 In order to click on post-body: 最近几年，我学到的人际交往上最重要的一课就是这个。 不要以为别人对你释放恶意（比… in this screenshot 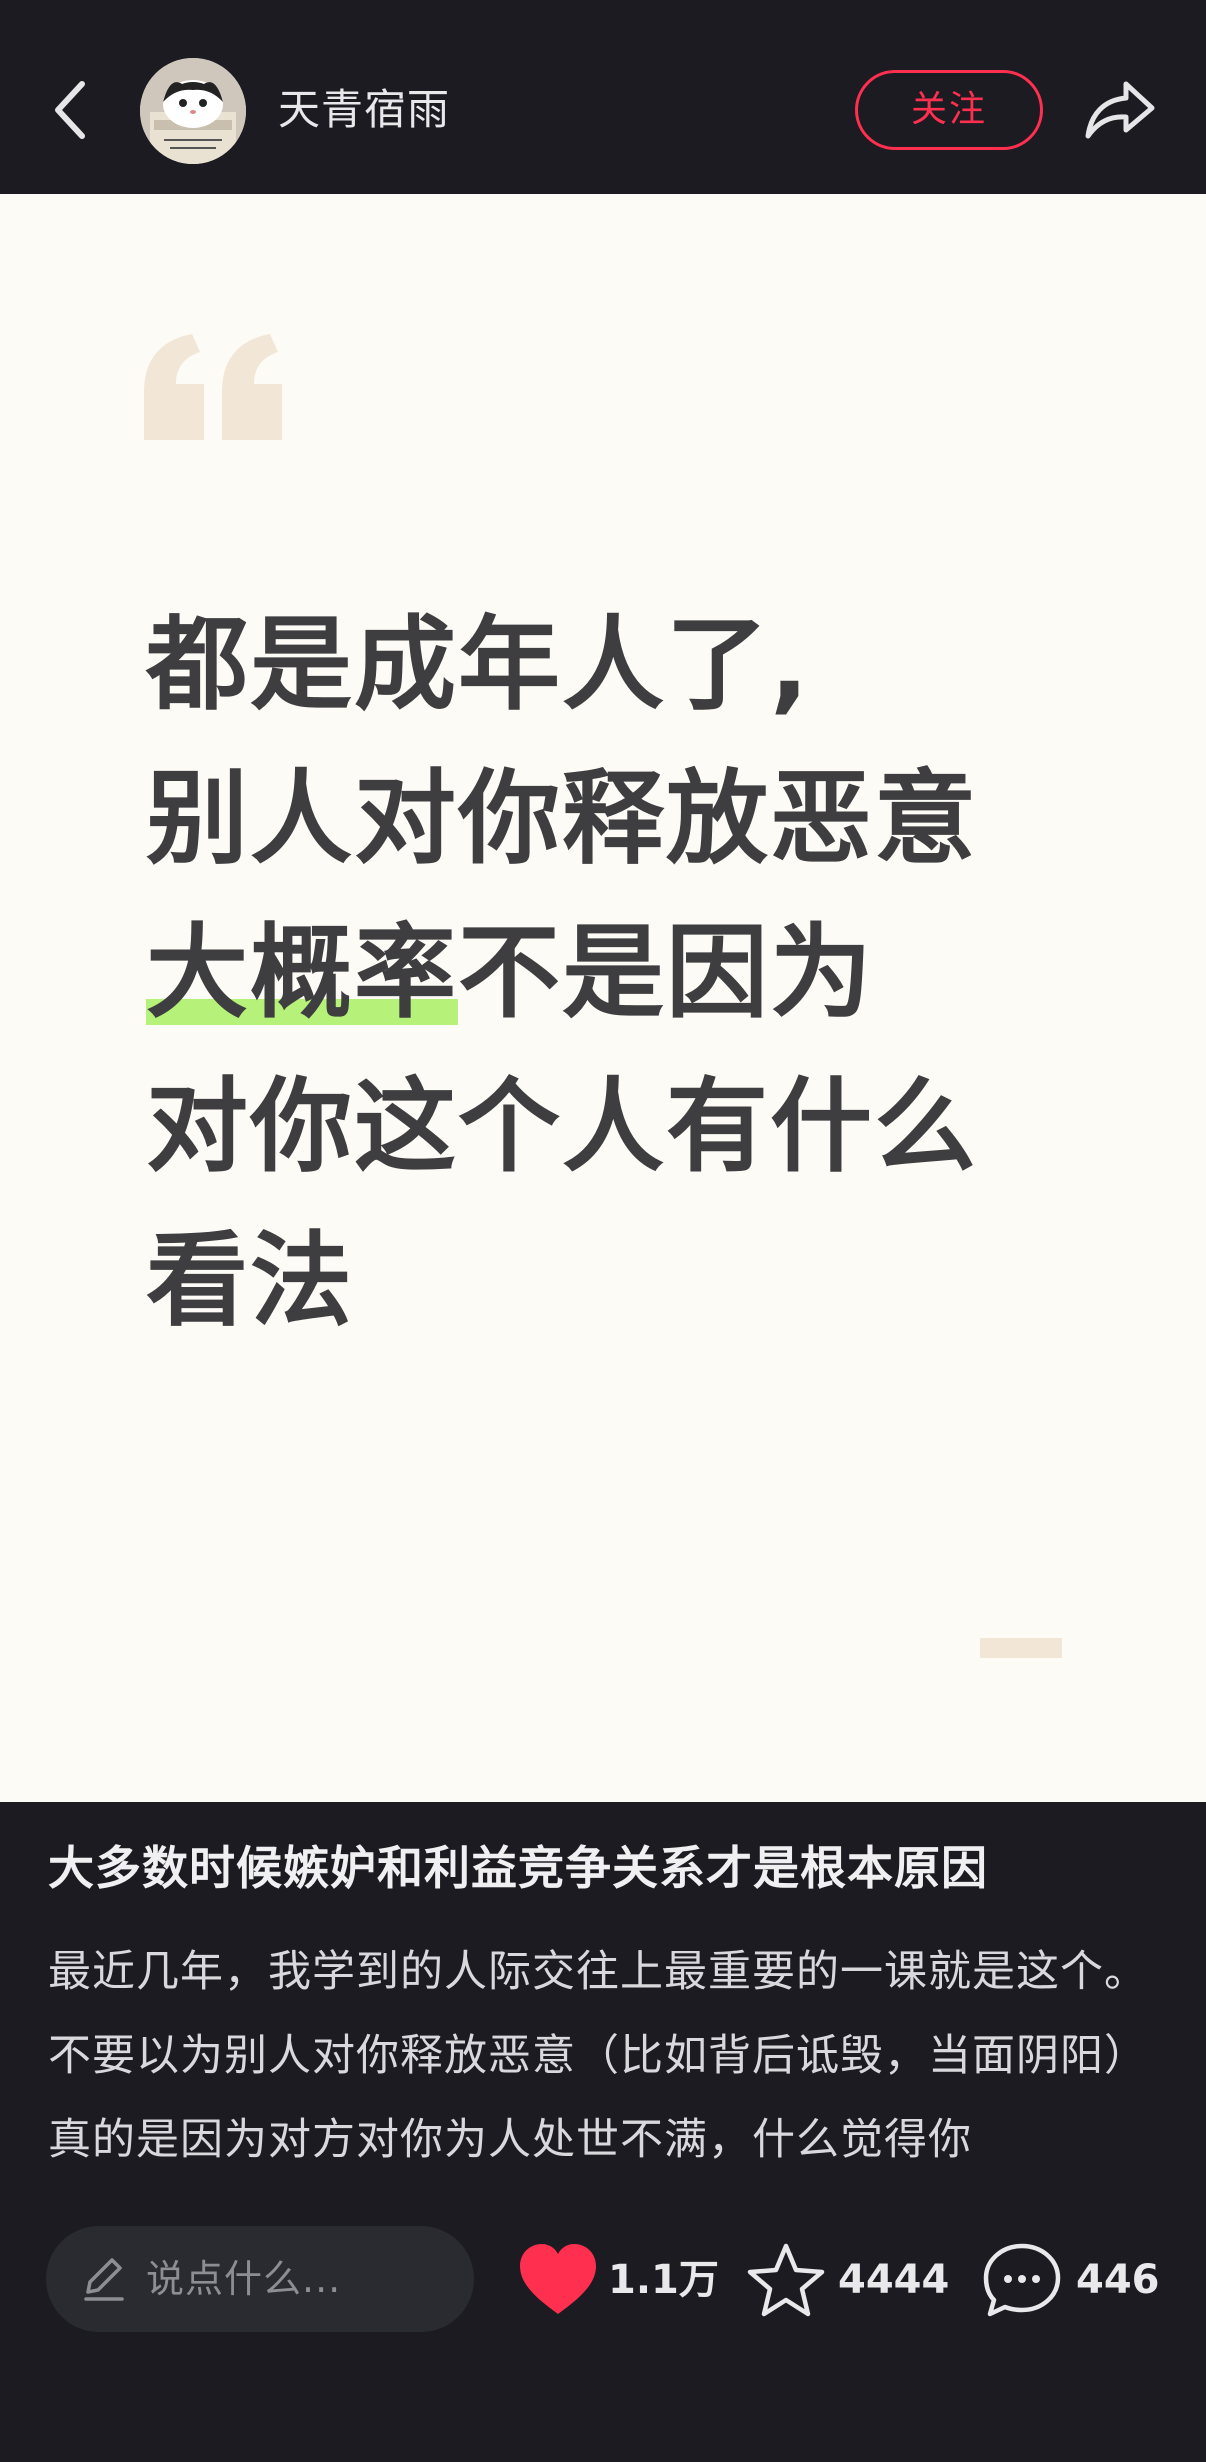, I will do `click(603, 2056)`.